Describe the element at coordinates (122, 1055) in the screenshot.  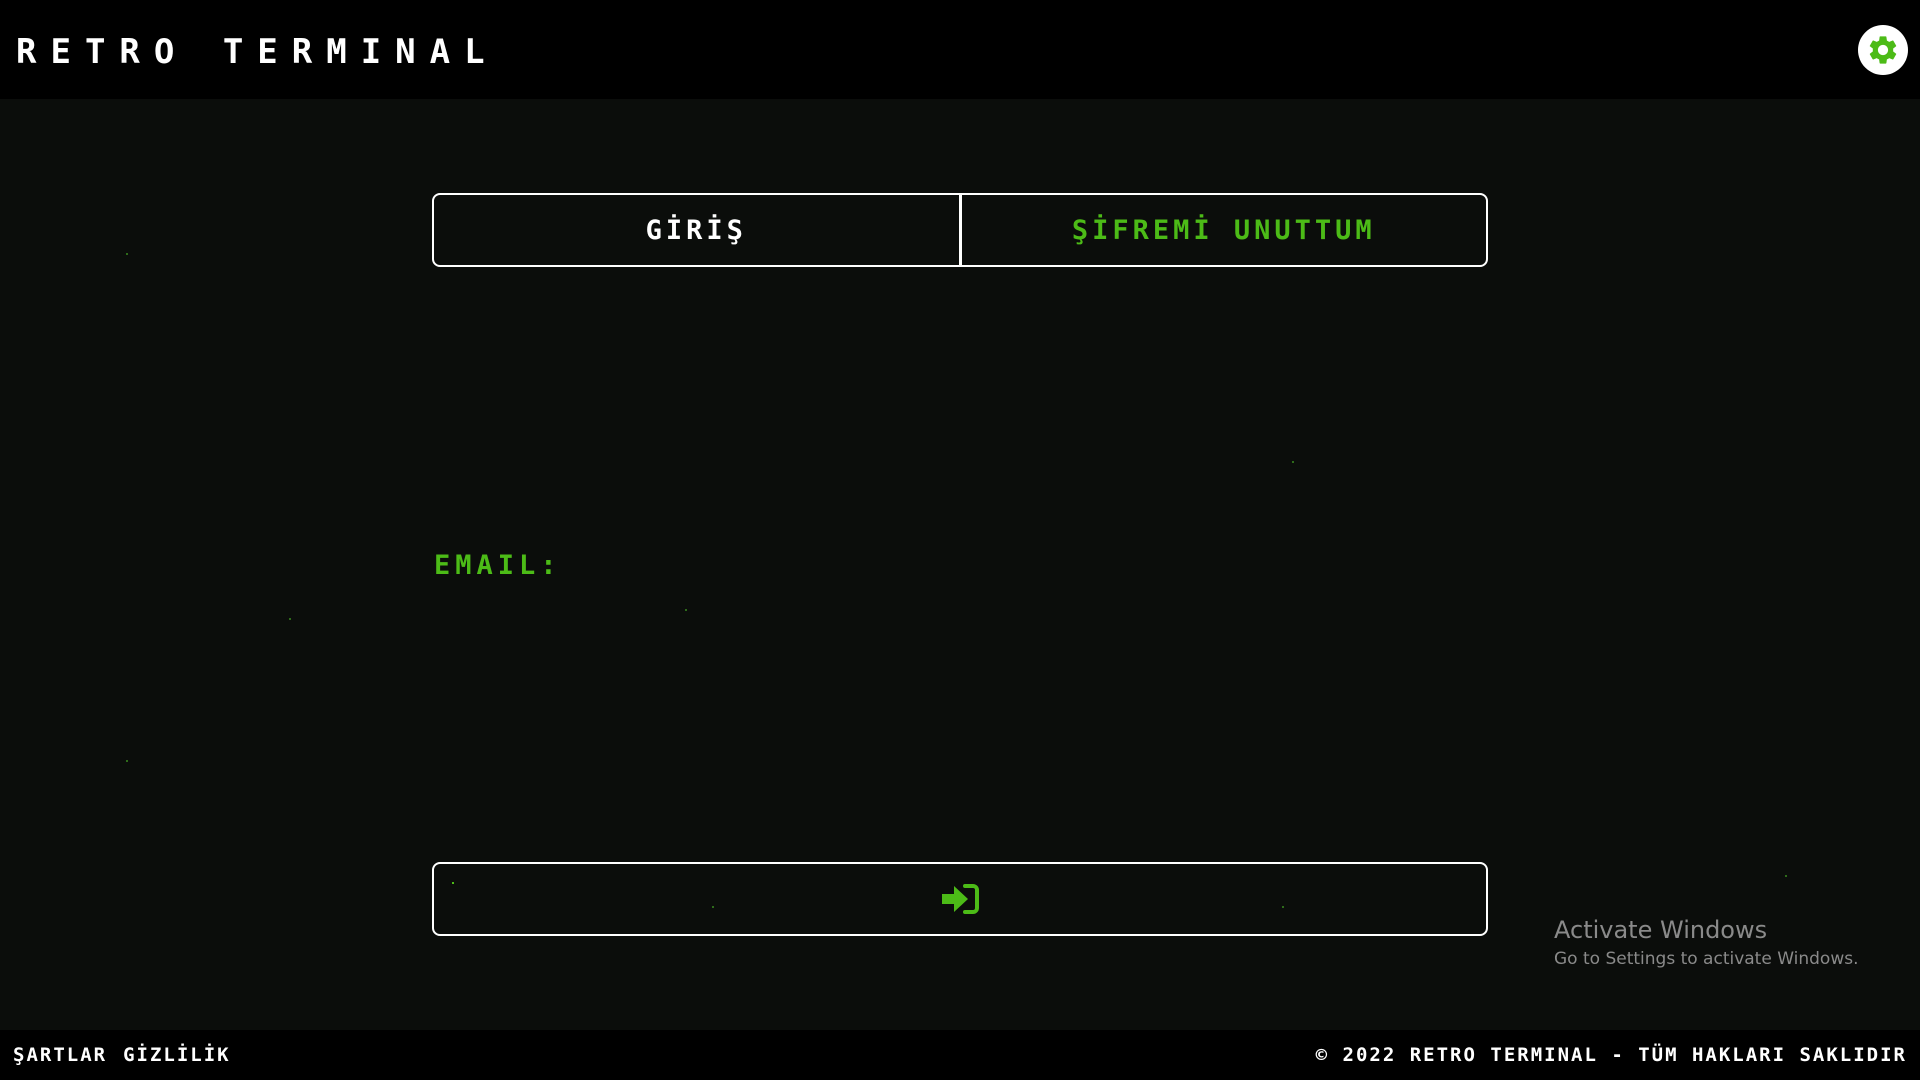
I see `footer-links: ŞARTLAR GİZLİLİK` at that location.